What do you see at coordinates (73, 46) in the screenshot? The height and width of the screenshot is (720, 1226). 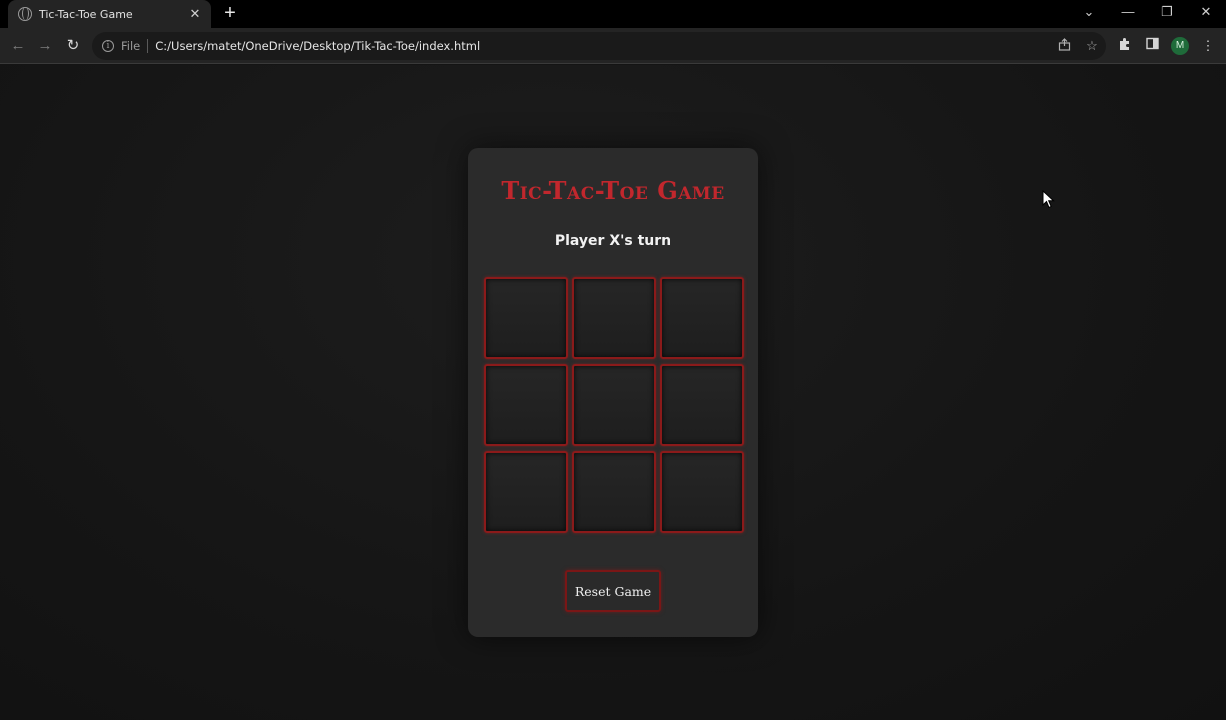 I see `reload-icon: ↻` at bounding box center [73, 46].